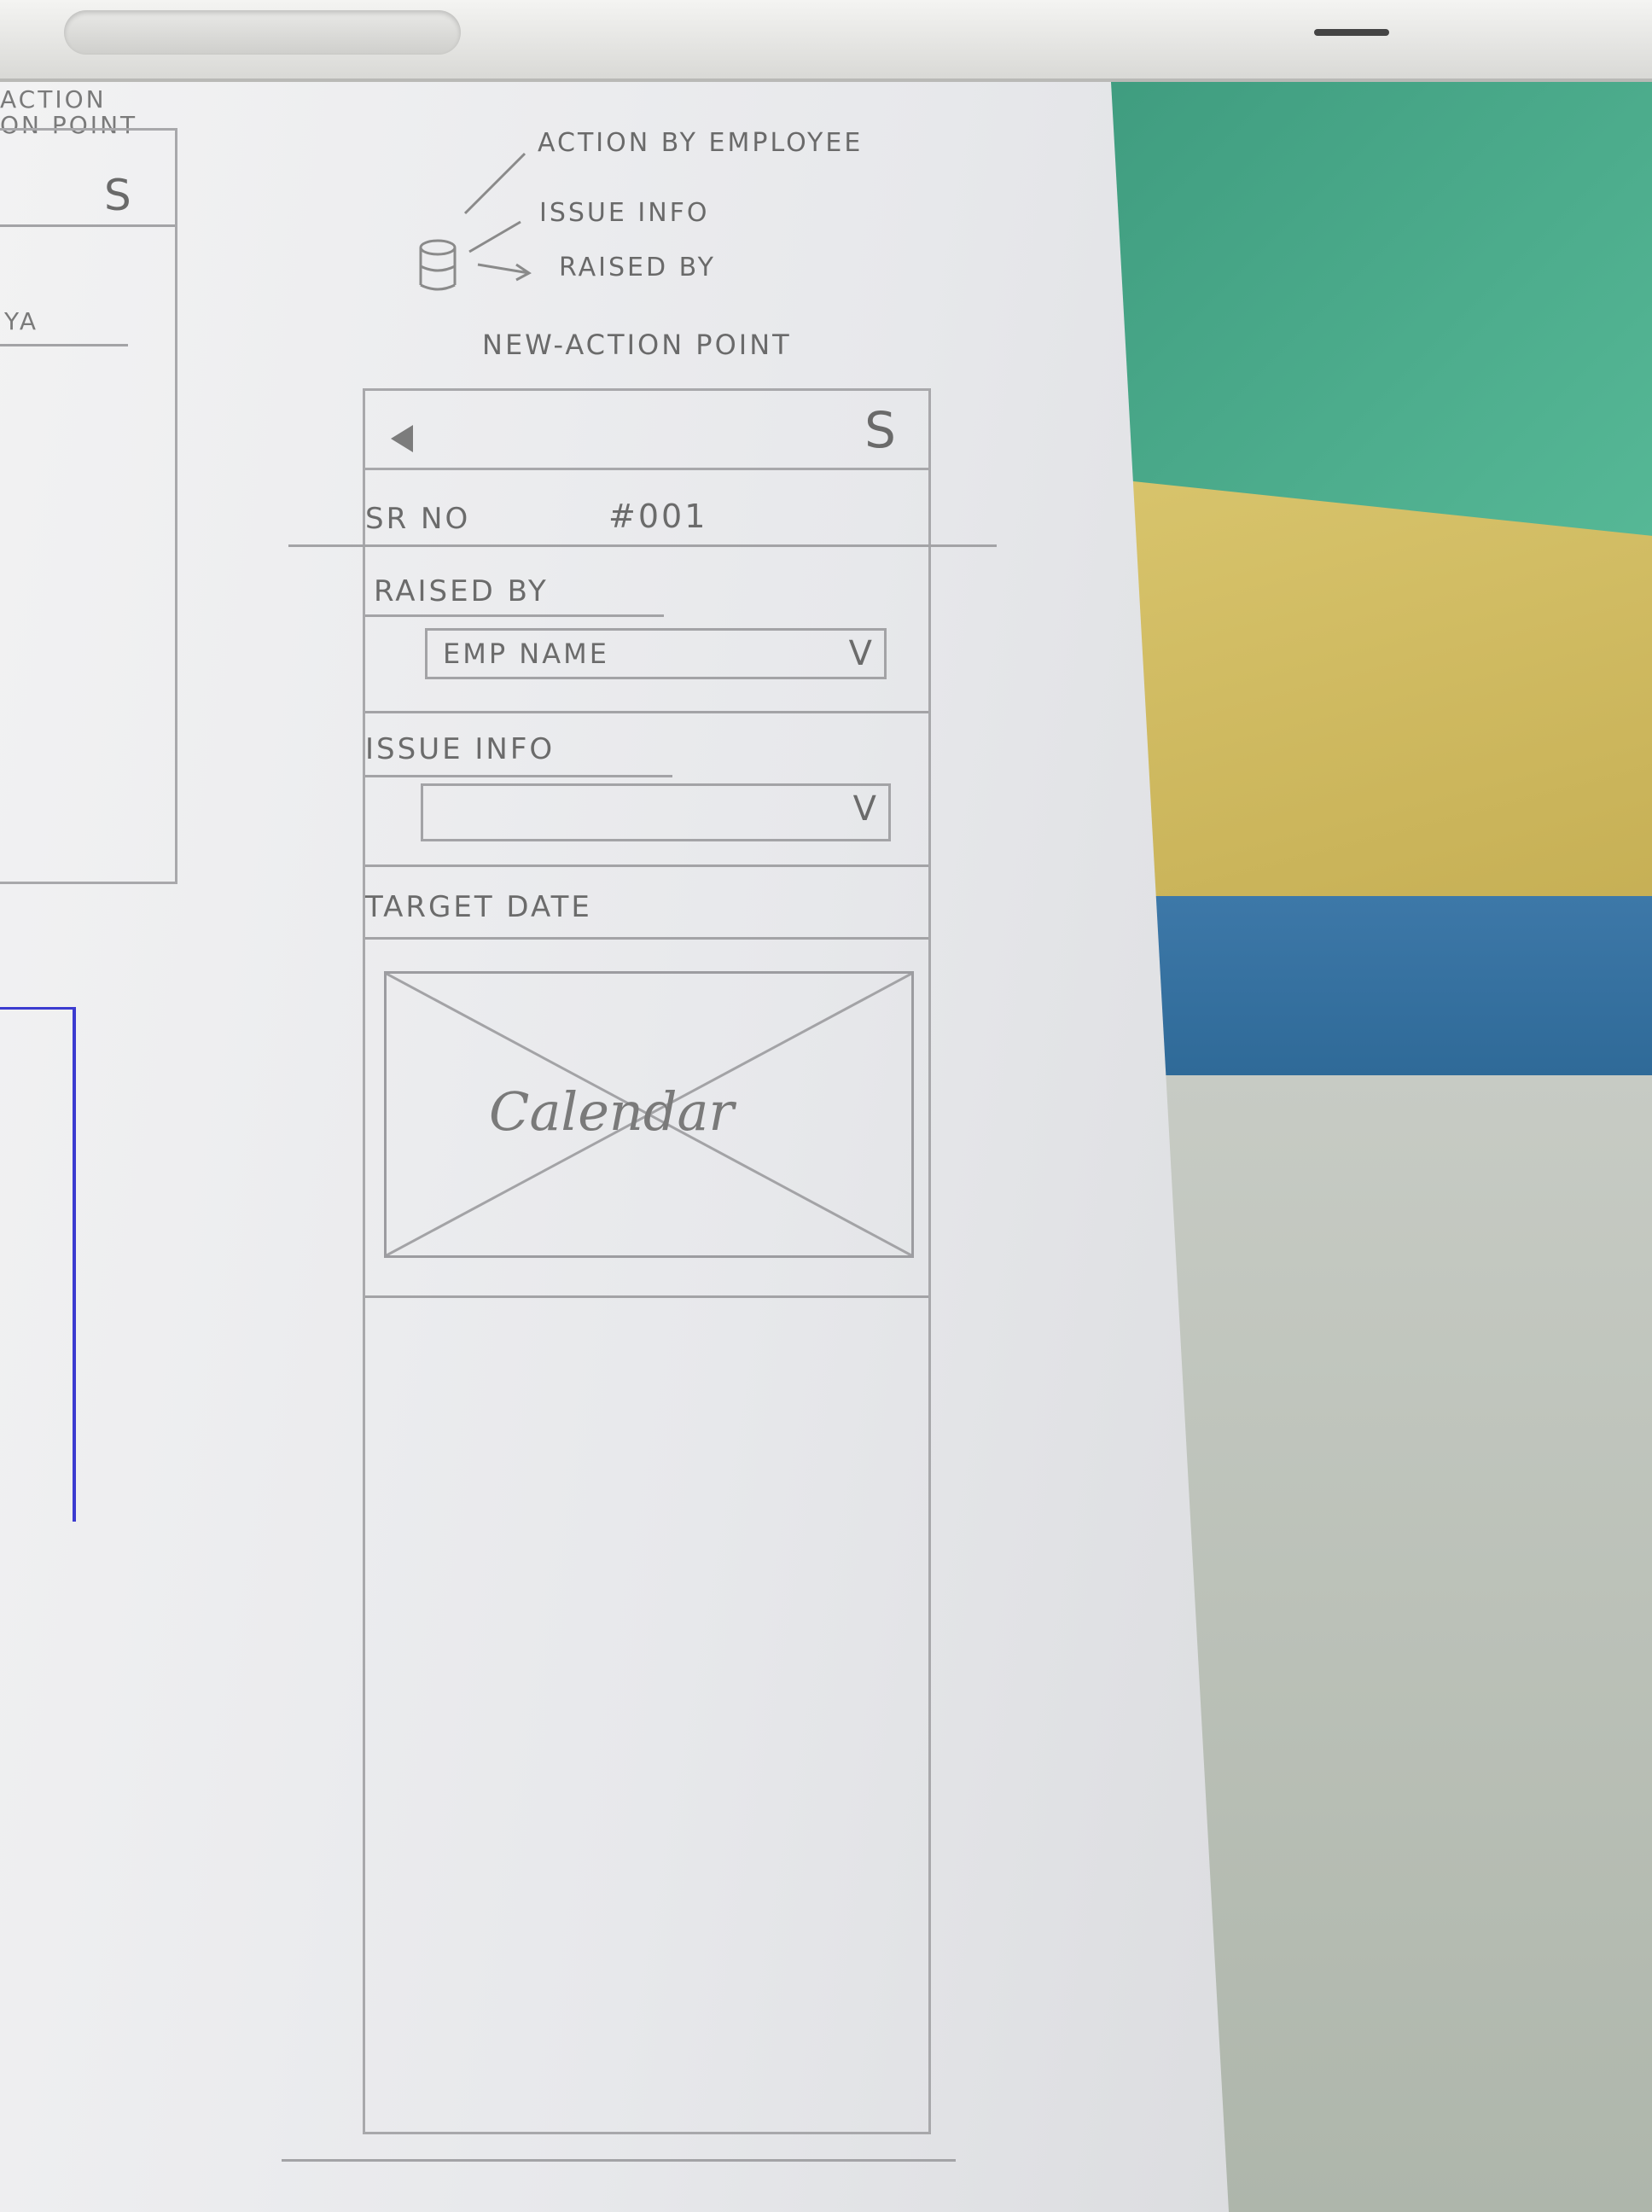 The image size is (1652, 2212). I want to click on screen-title: NEW-ACTION POINT, so click(637, 345).